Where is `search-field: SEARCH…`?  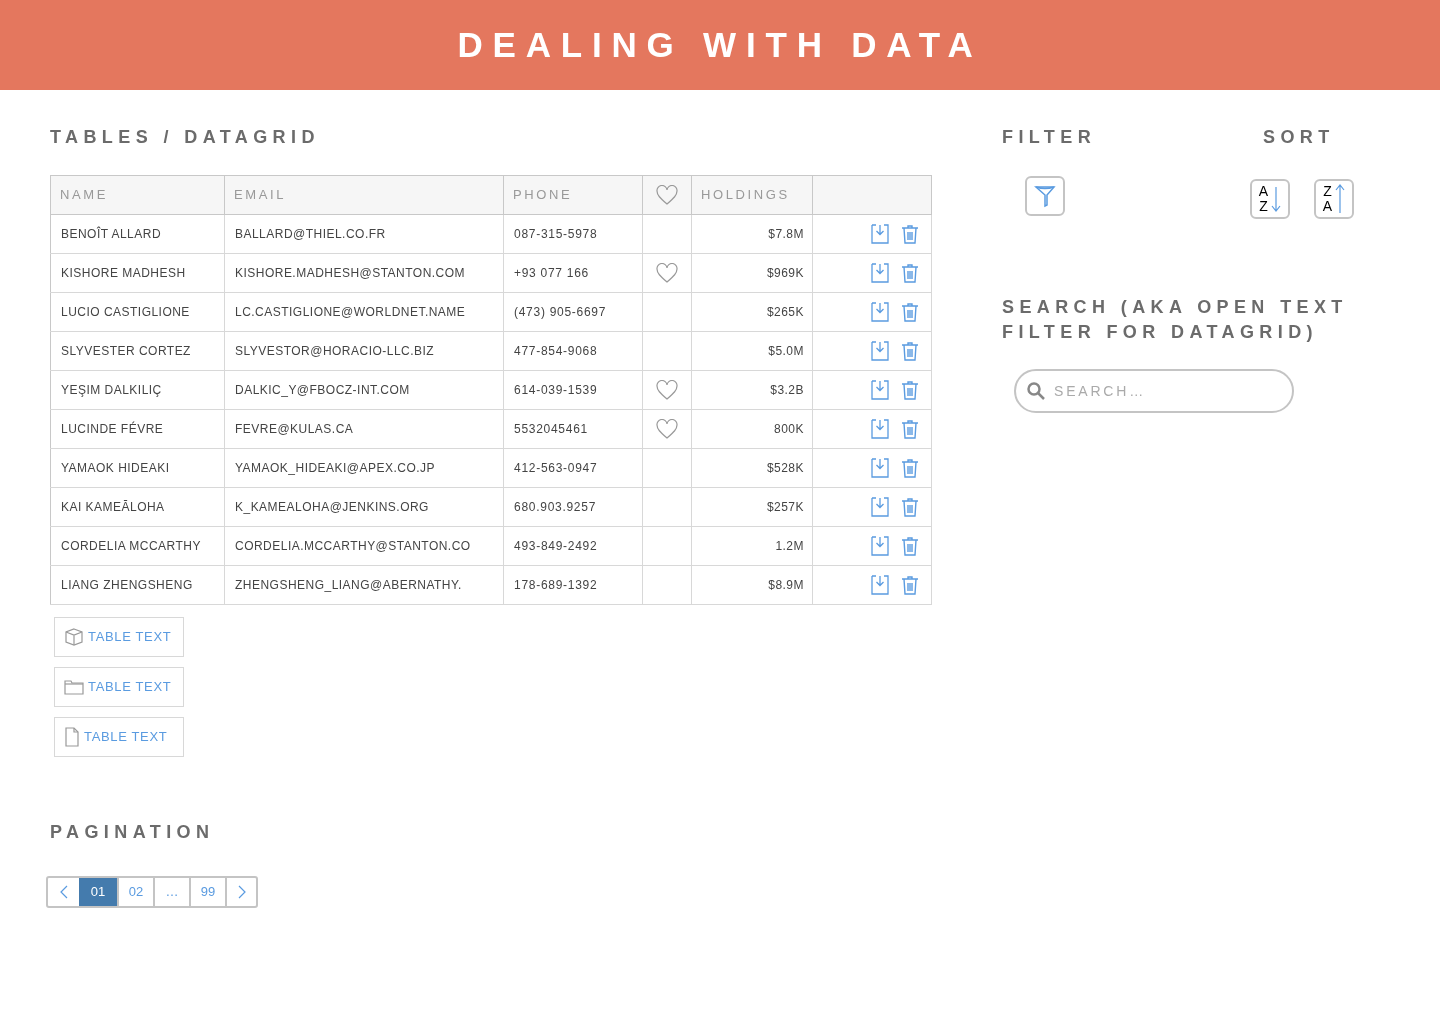 search-field: SEARCH… is located at coordinates (1154, 391).